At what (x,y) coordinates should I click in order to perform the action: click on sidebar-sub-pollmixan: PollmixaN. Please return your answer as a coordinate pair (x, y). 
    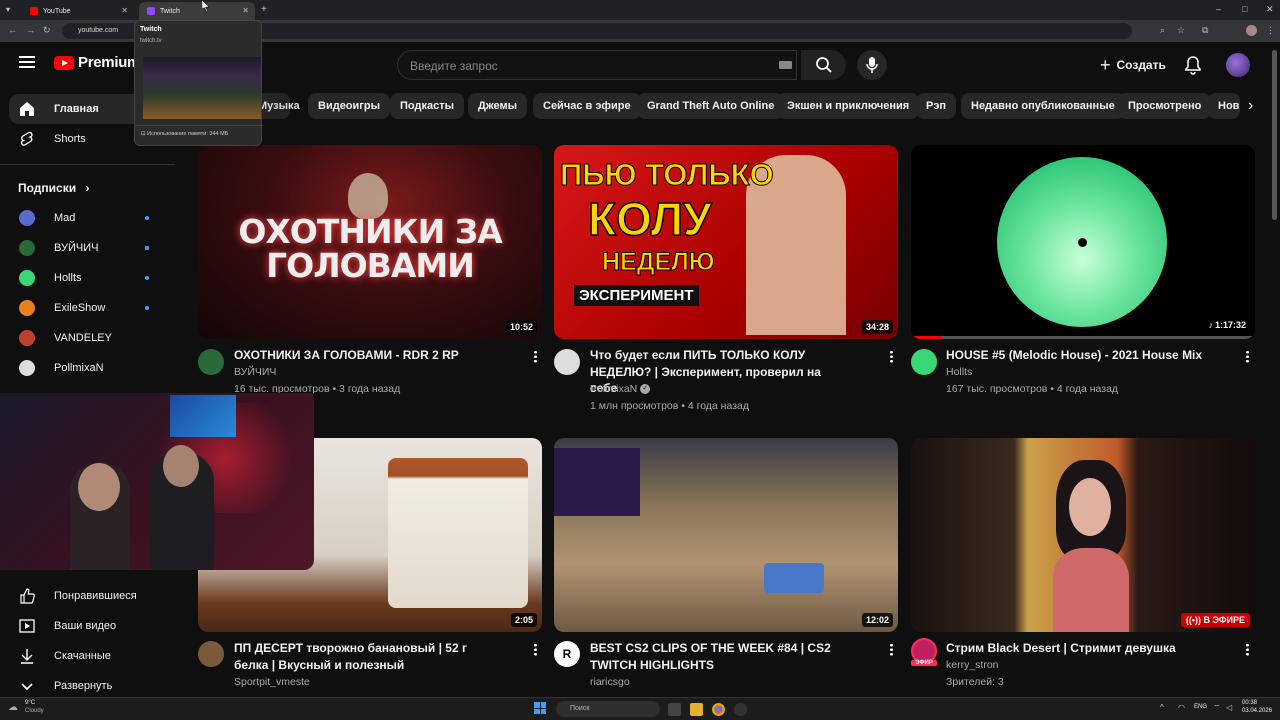
    Looking at the image, I should click on (87, 368).